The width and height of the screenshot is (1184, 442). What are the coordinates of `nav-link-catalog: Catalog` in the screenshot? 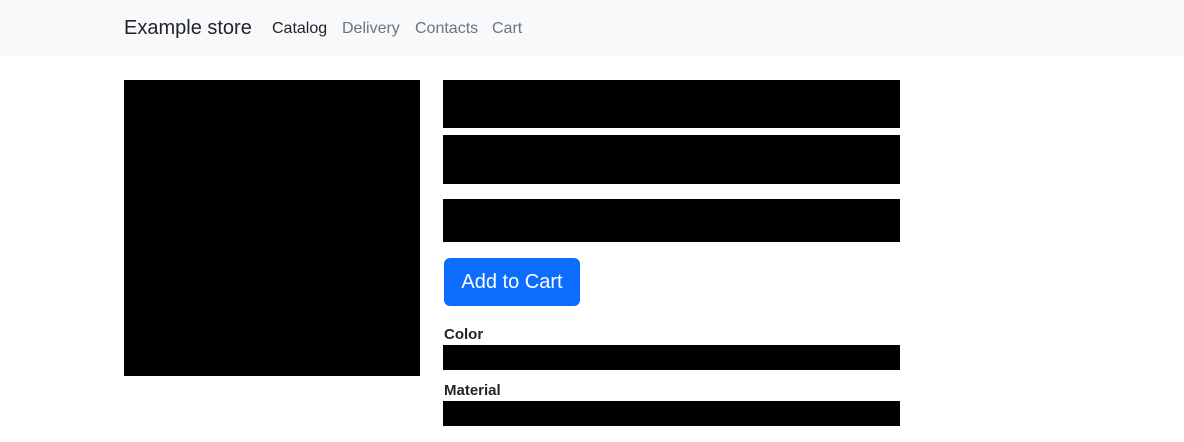 It's located at (299, 29).